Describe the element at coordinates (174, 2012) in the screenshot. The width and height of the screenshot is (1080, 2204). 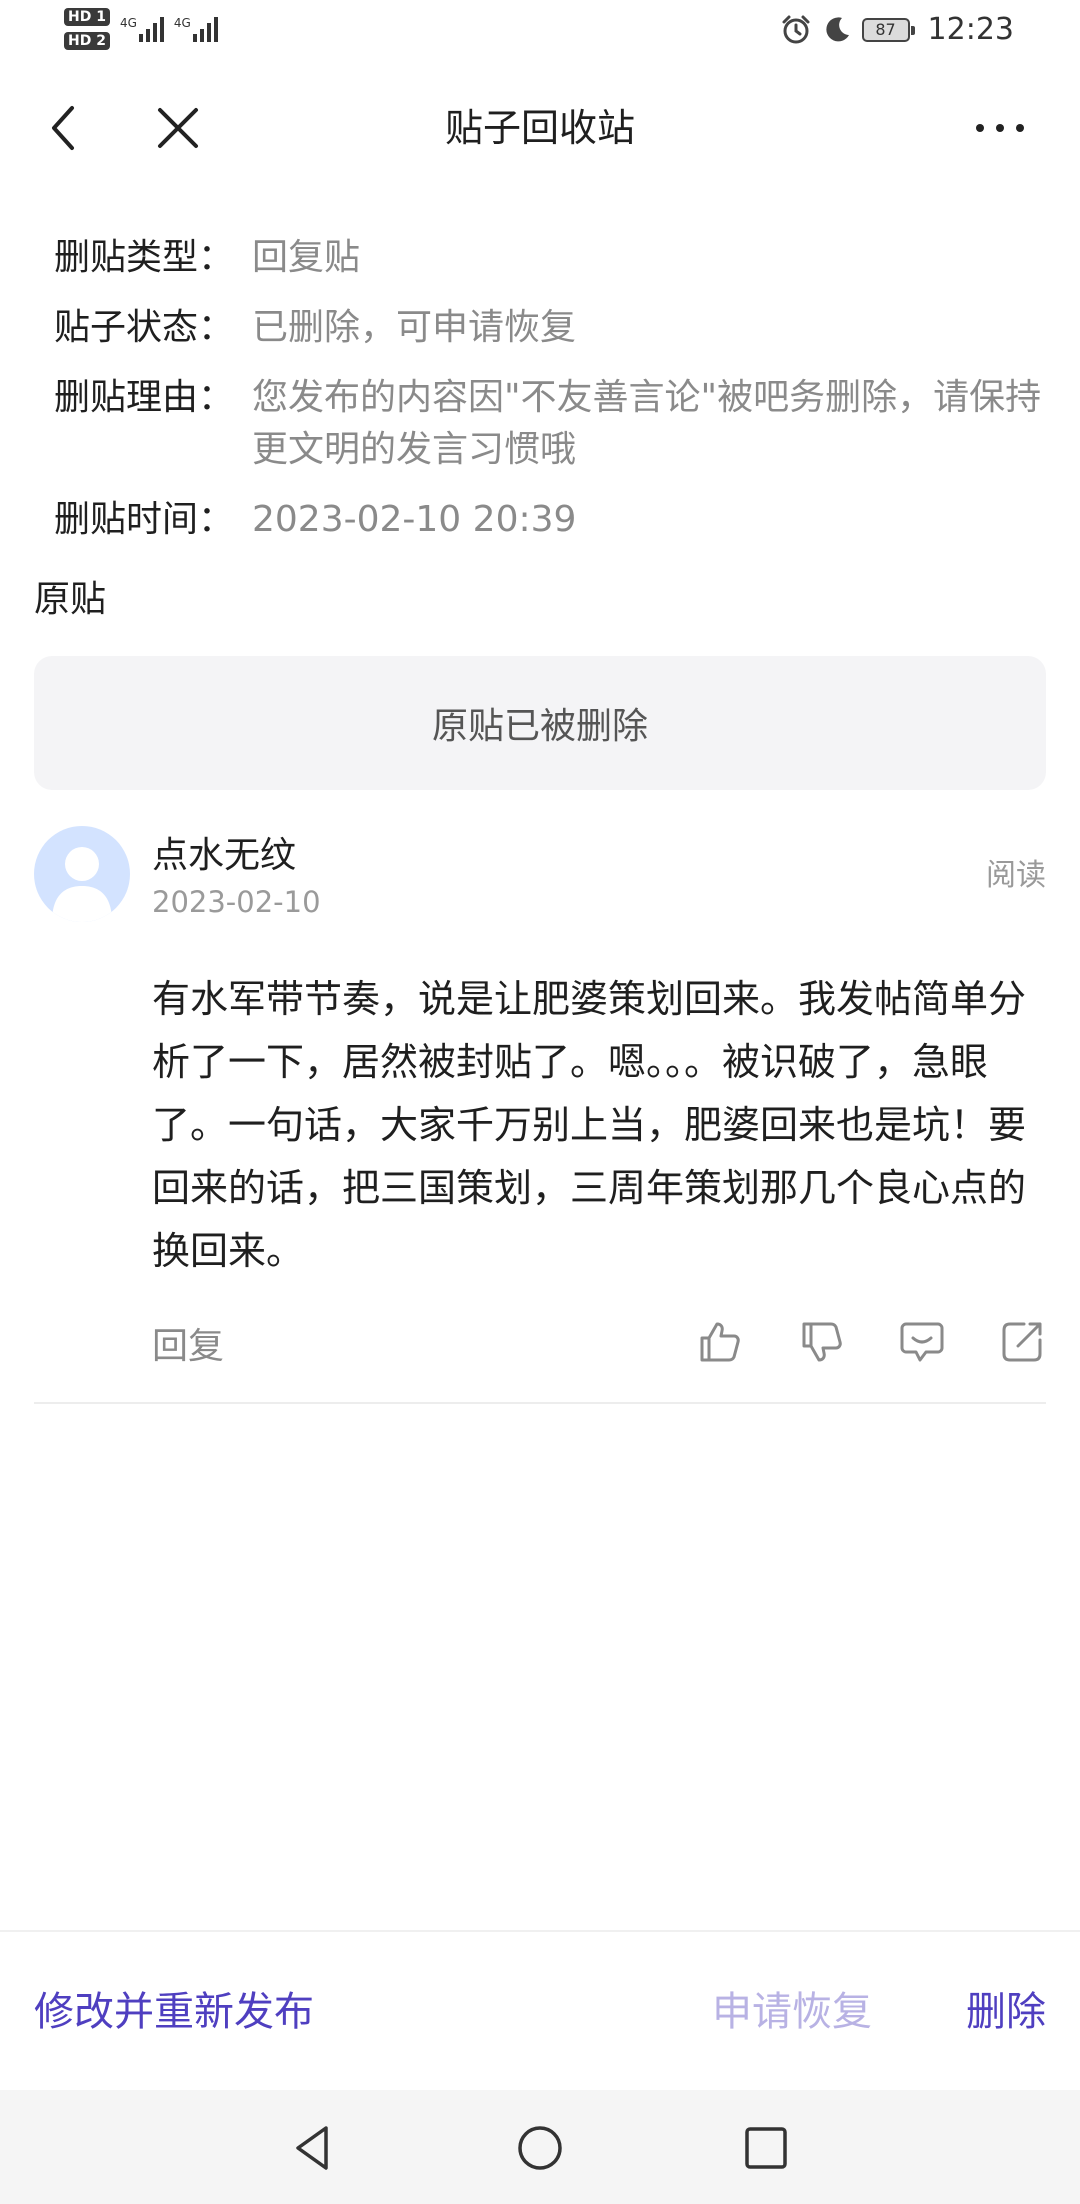
I see `edit-republish-button: 修改并重新发布` at that location.